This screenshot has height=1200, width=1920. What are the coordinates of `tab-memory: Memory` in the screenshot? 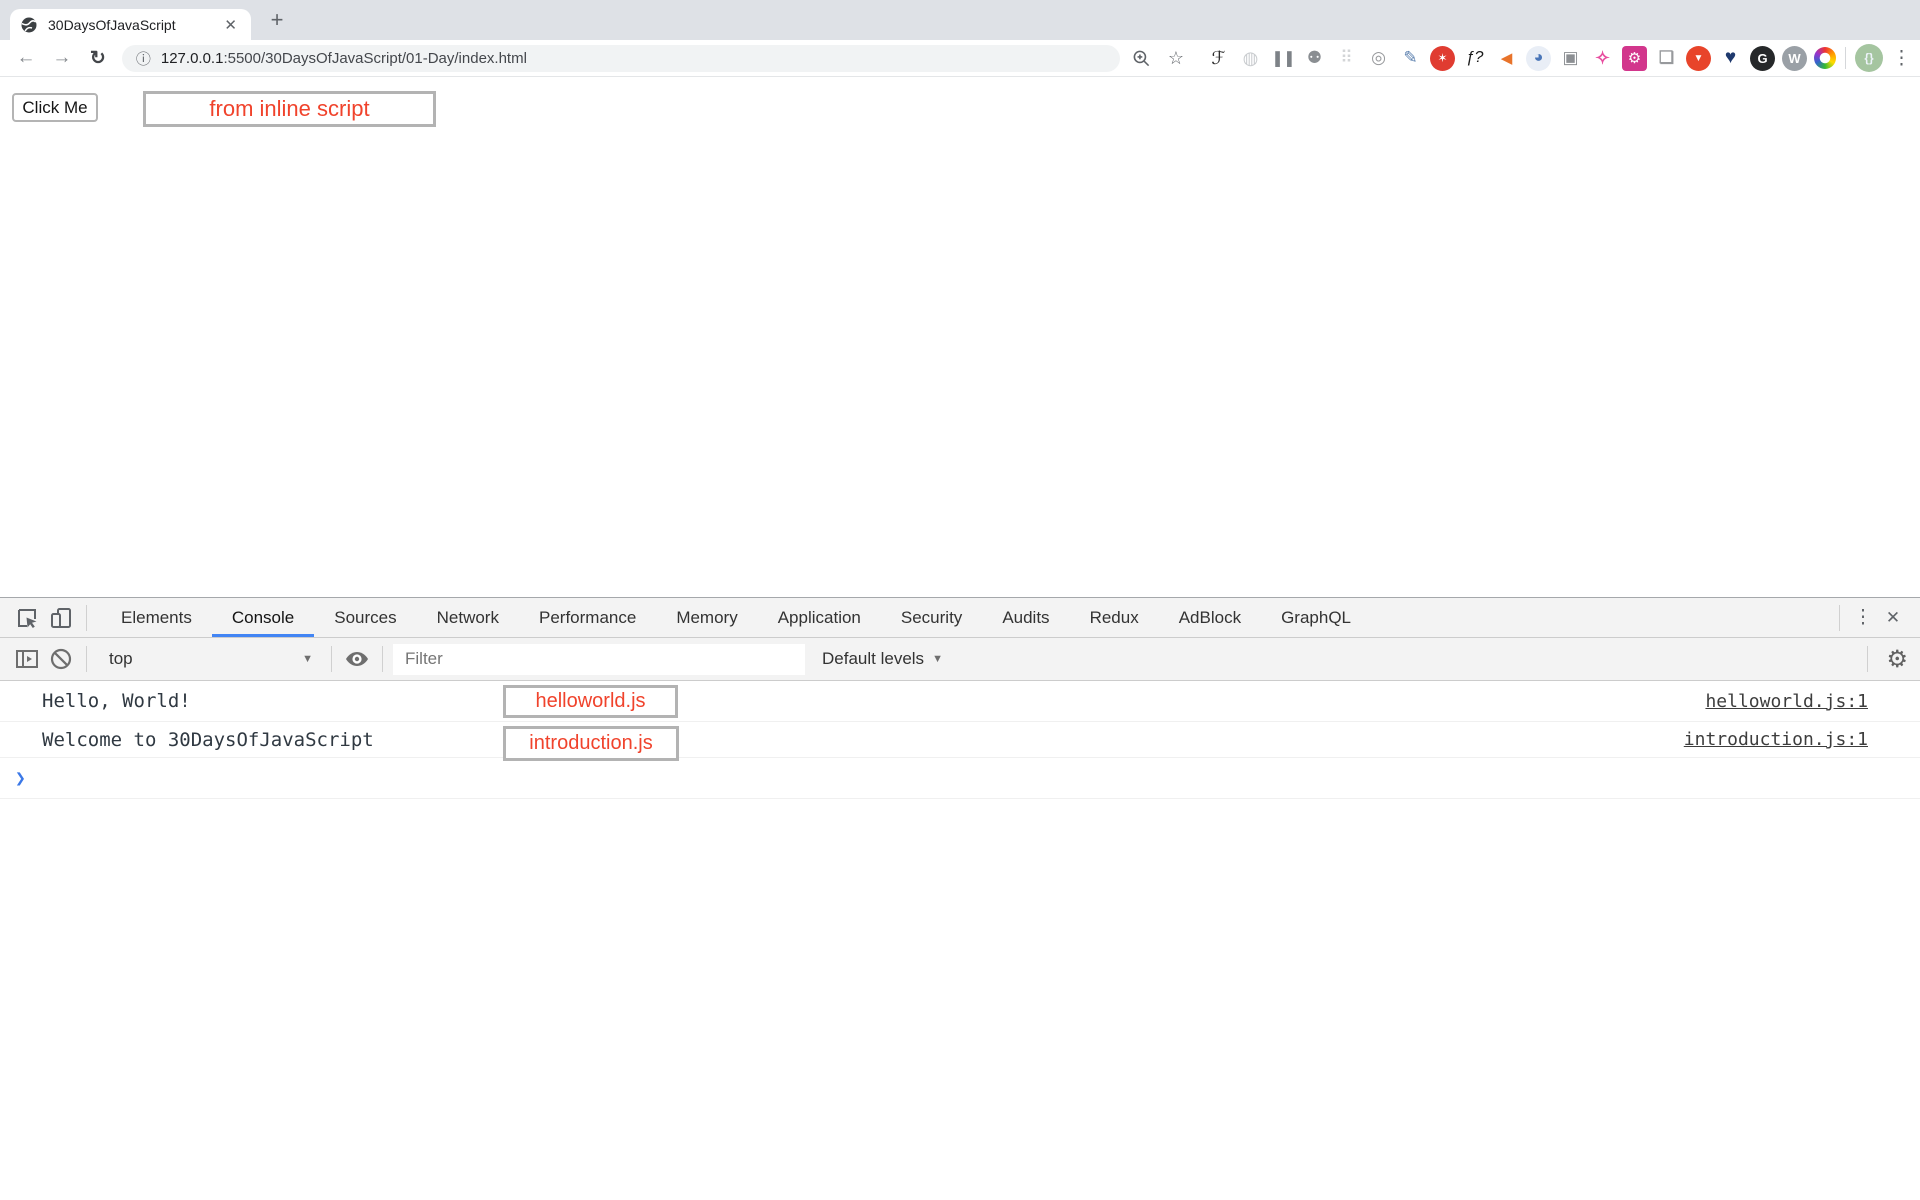 It's located at (706, 617).